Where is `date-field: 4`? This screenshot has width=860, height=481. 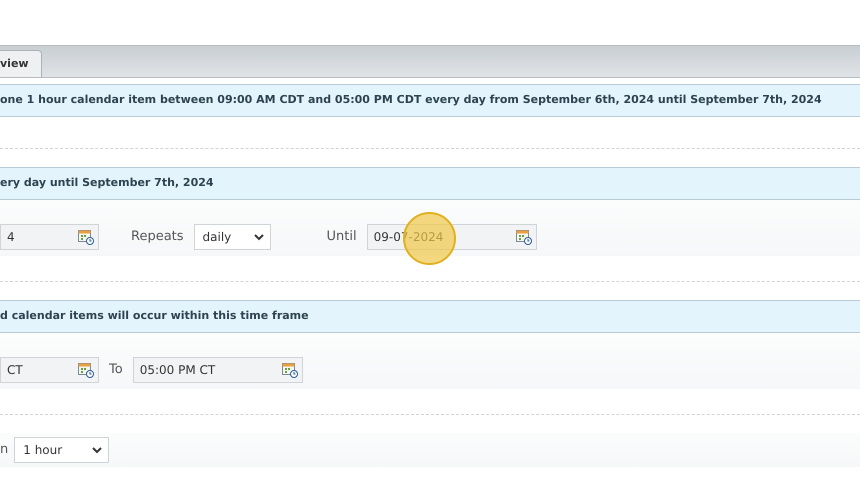
date-field: 4 is located at coordinates (49, 237).